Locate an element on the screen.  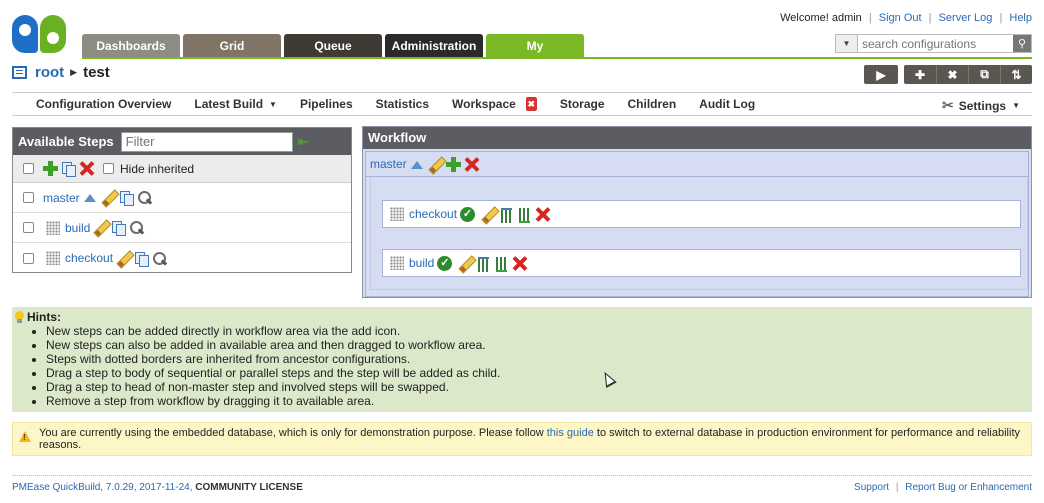
delete-step-icon is located at coordinates (86, 168).